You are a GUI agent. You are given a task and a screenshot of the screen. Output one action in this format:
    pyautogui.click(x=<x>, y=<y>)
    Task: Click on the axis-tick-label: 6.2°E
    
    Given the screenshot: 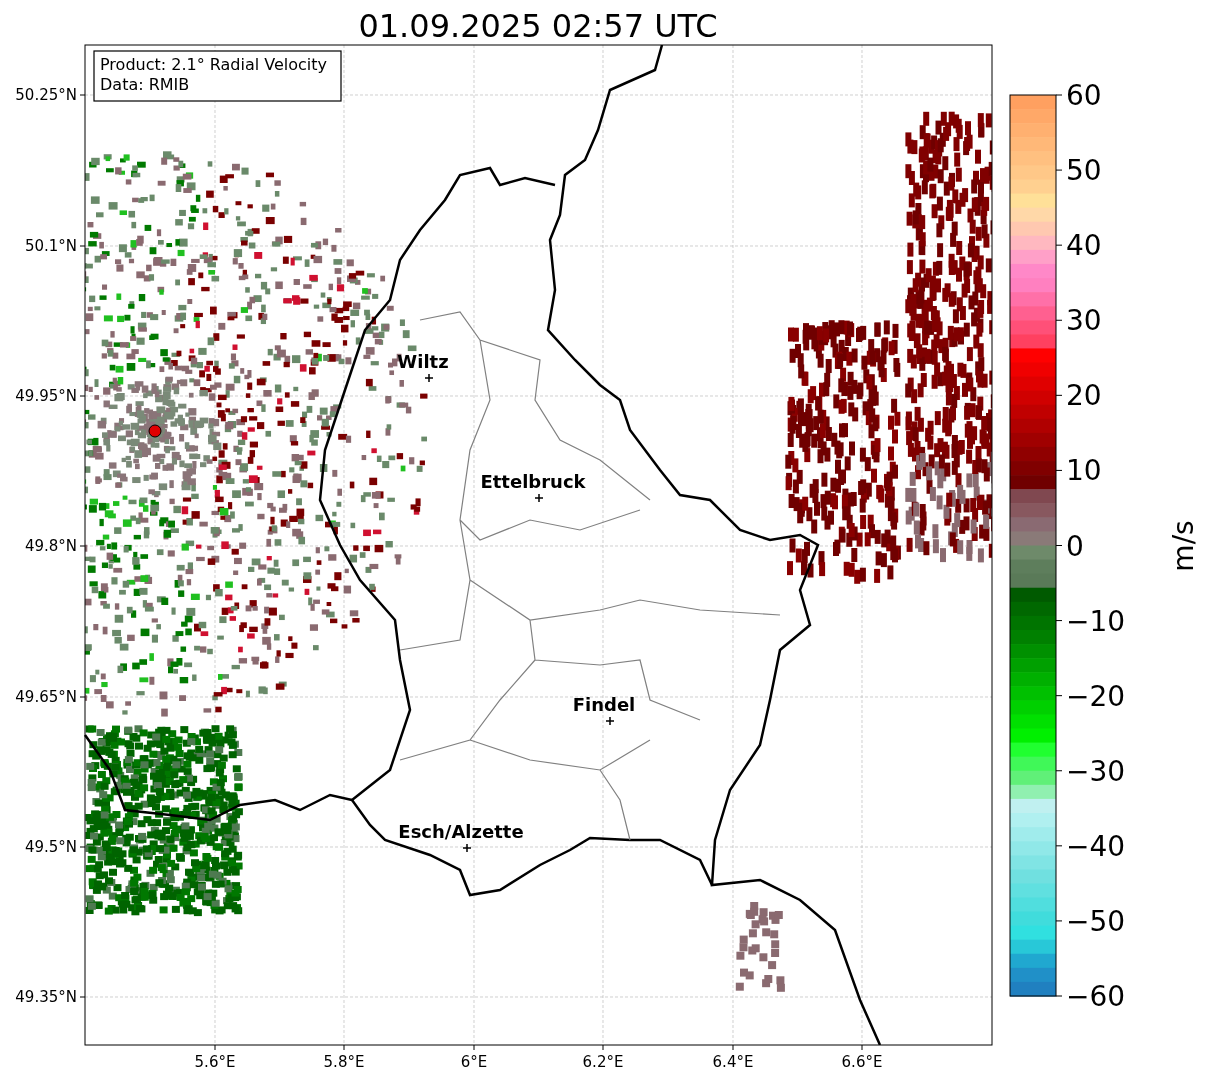 What is the action you would take?
    pyautogui.click(x=603, y=1062)
    